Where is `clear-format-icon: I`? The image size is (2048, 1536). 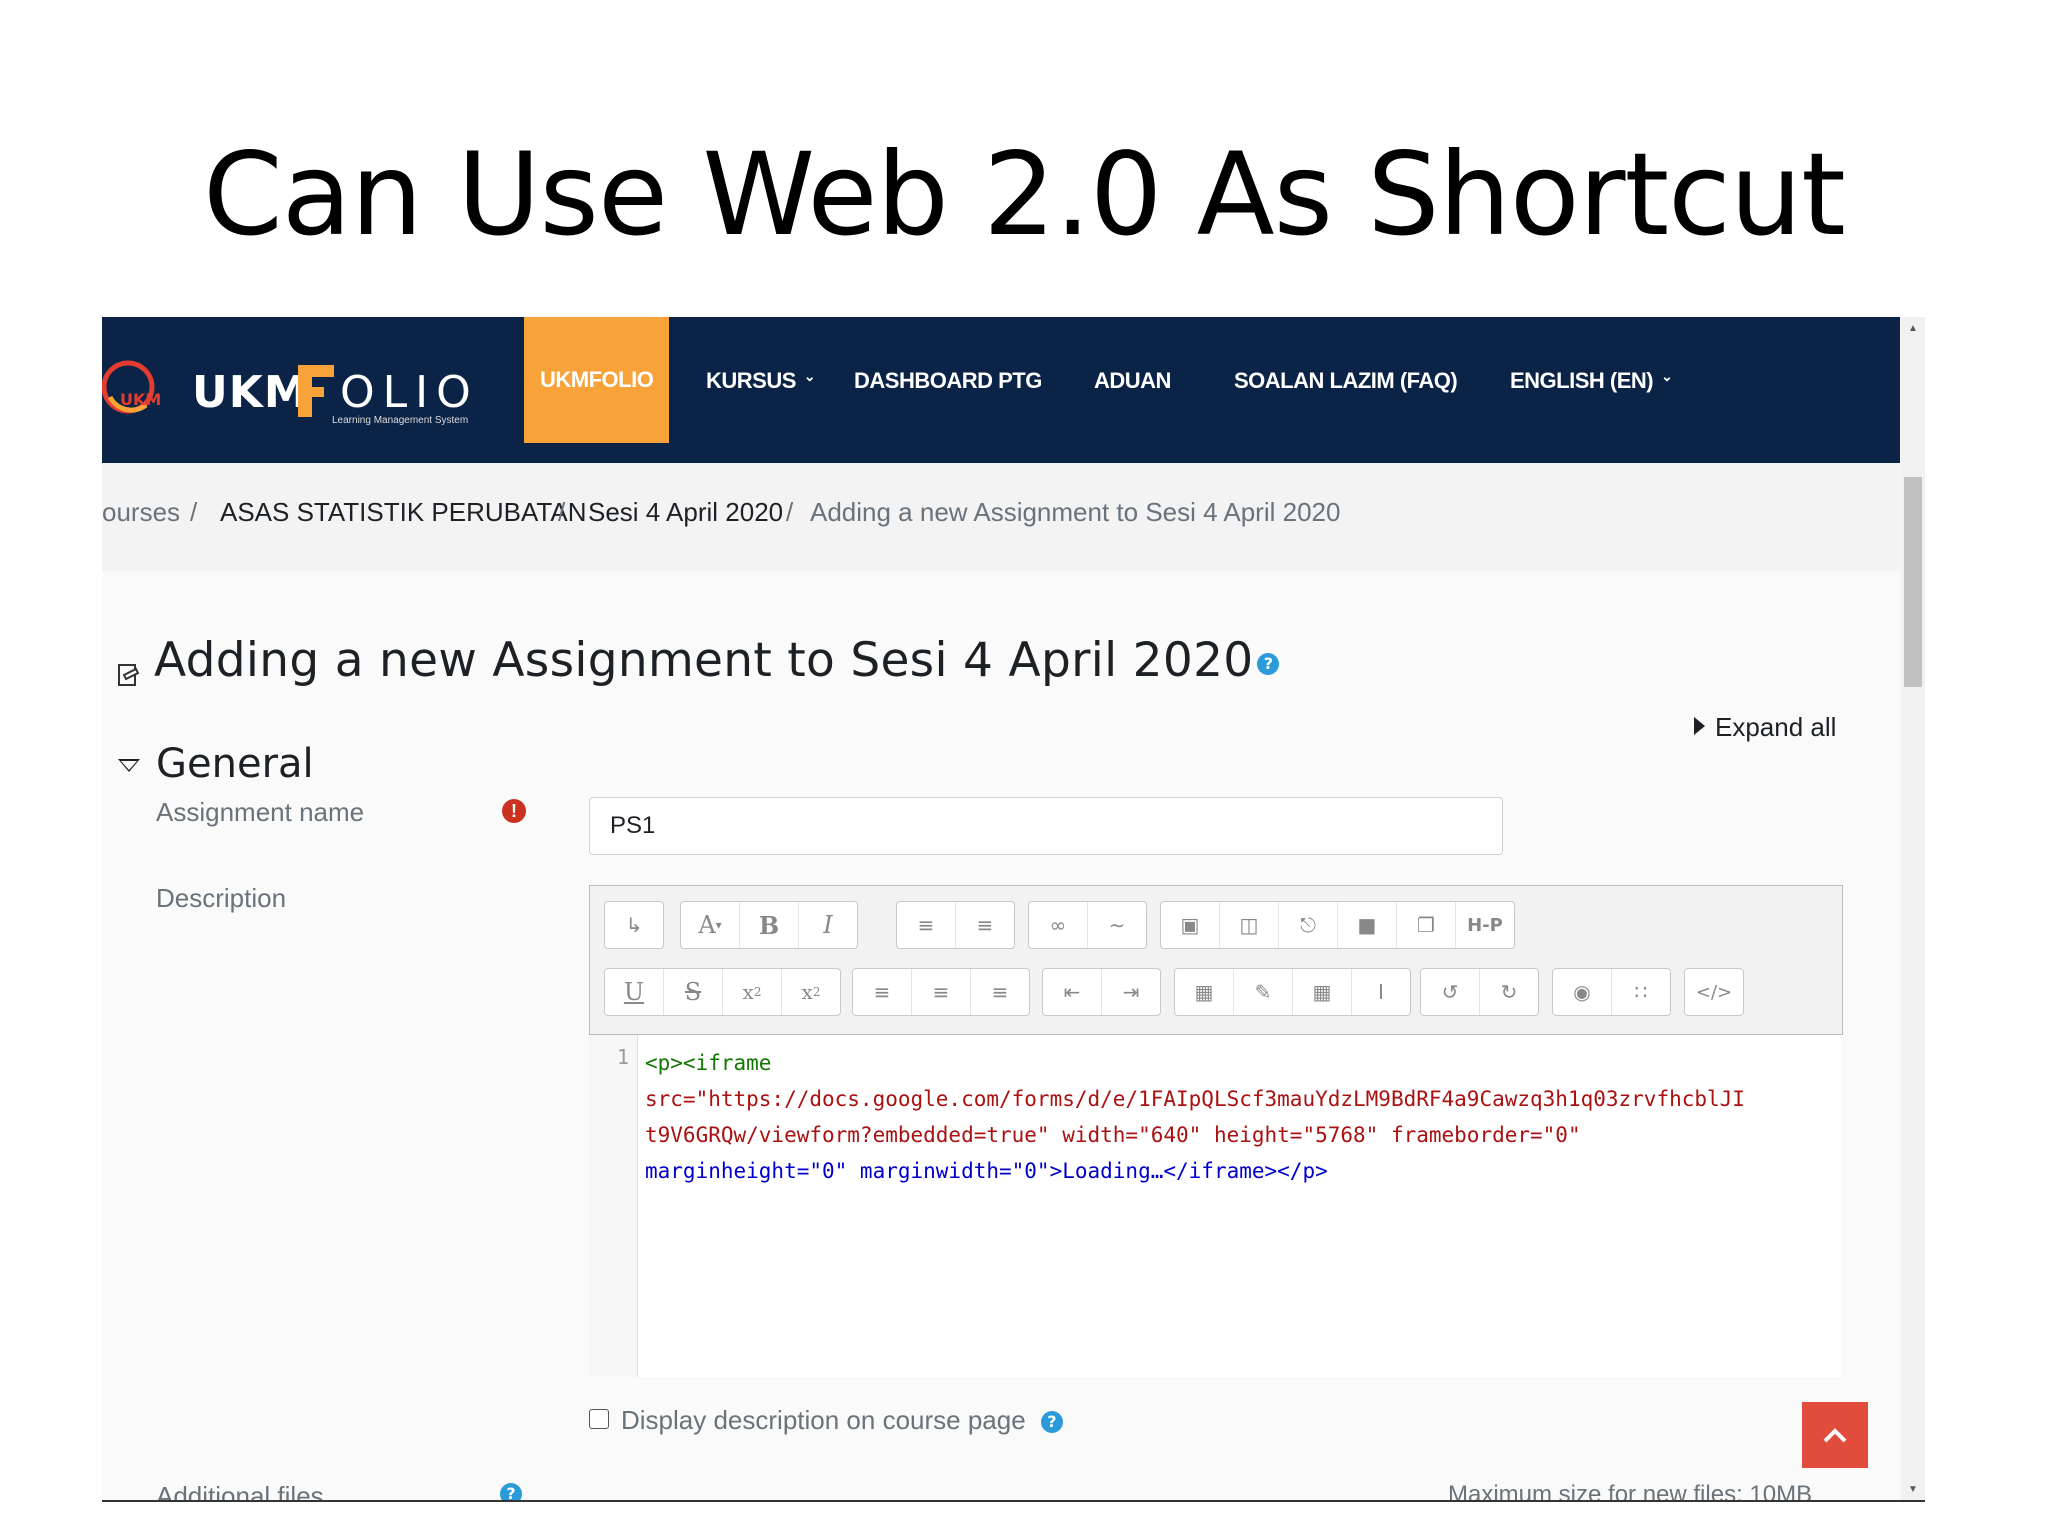
clear-format-icon: I is located at coordinates (1381, 992).